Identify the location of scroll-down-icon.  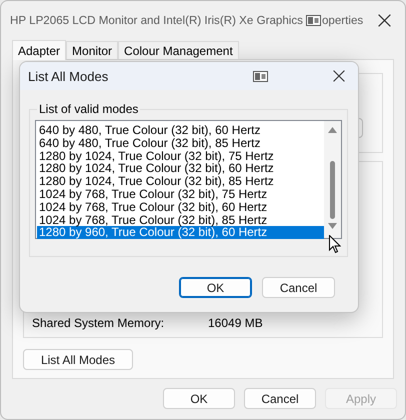
(332, 226).